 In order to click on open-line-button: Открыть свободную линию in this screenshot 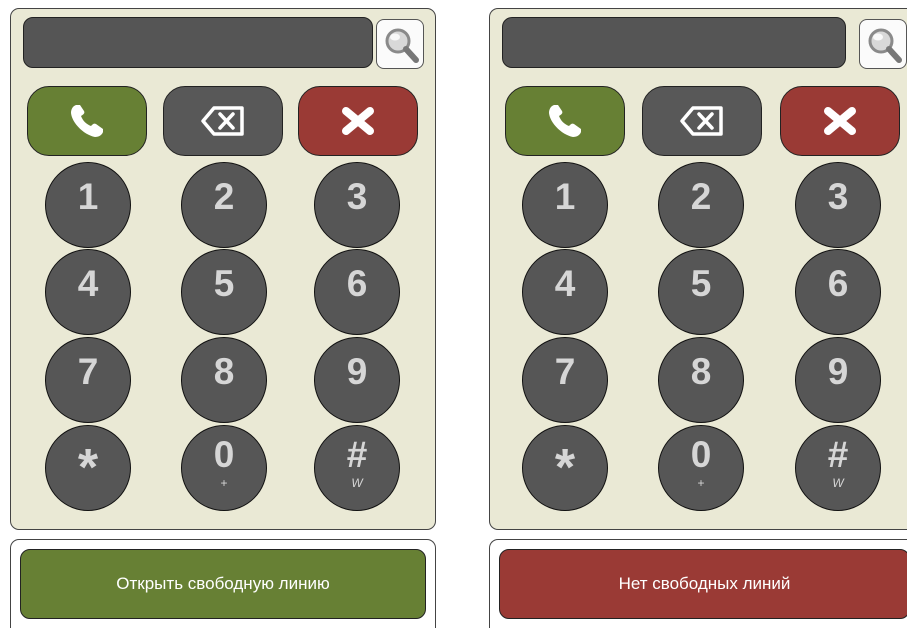, I will do `click(223, 584)`.